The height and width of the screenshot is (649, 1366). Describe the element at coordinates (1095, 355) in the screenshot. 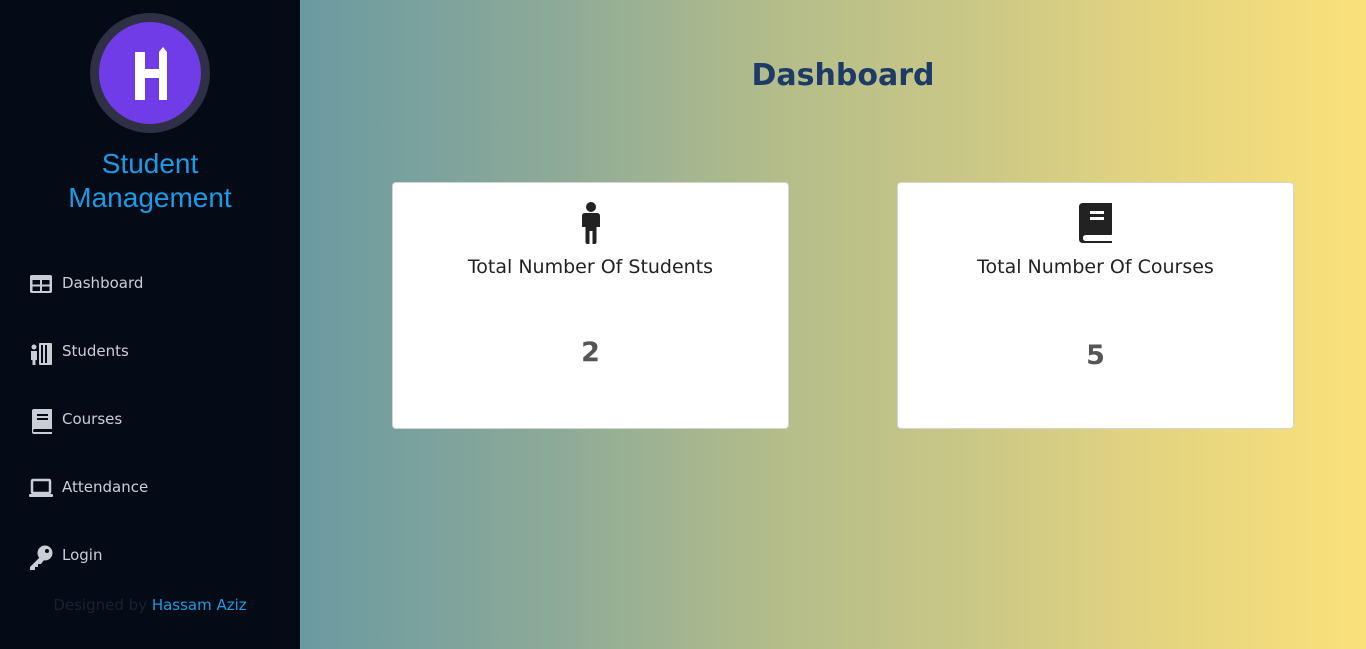

I see `courses-count: 5` at that location.